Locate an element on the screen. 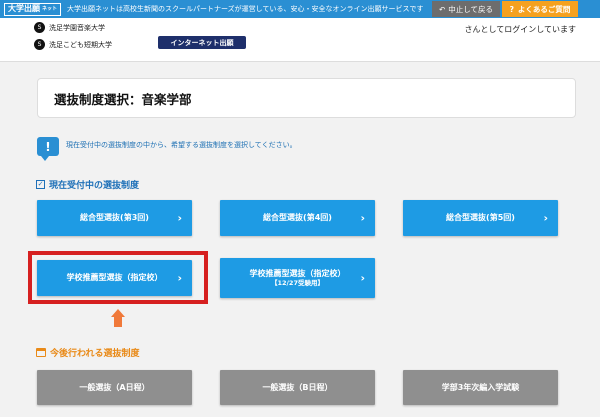 This screenshot has height=417, width=600. school-name-label: 洗足学園音楽大学 is located at coordinates (77, 27).